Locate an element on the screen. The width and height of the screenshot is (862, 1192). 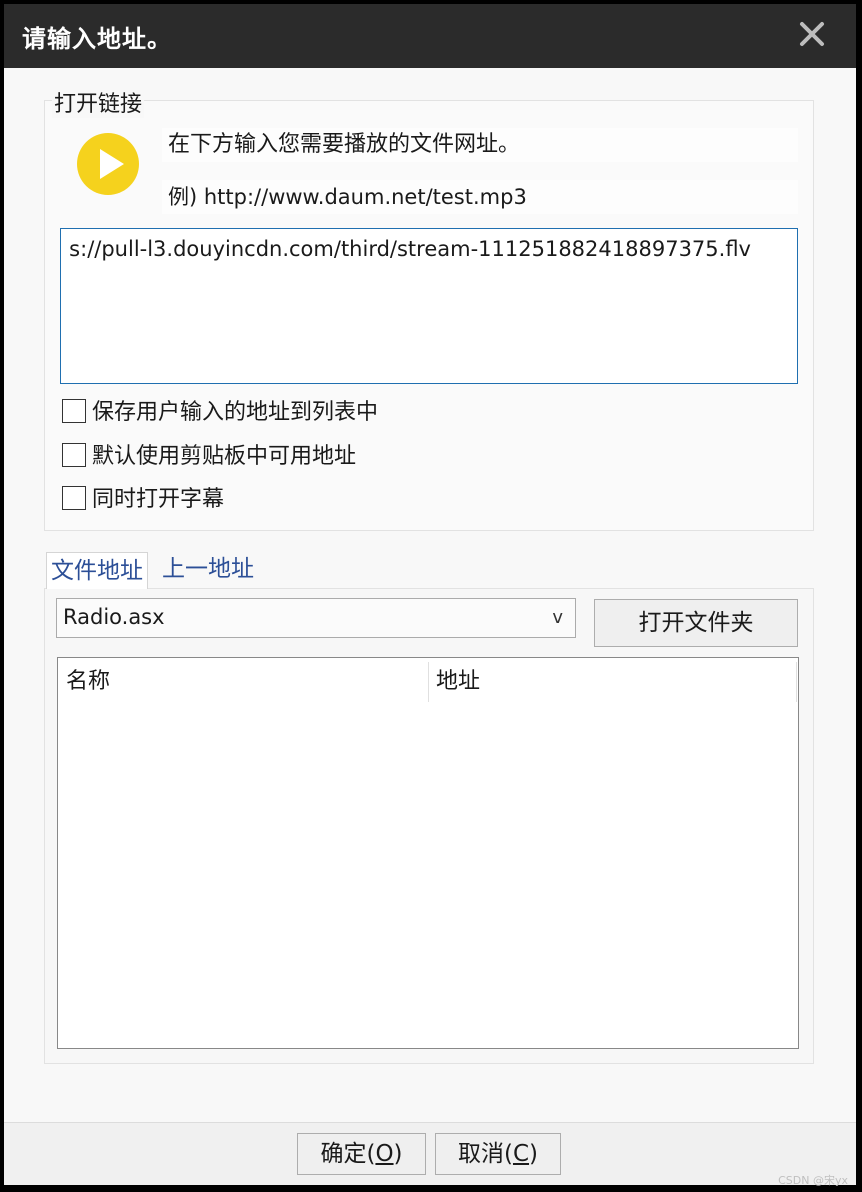
open-link-legend: 打开链接 is located at coordinates (98, 102).